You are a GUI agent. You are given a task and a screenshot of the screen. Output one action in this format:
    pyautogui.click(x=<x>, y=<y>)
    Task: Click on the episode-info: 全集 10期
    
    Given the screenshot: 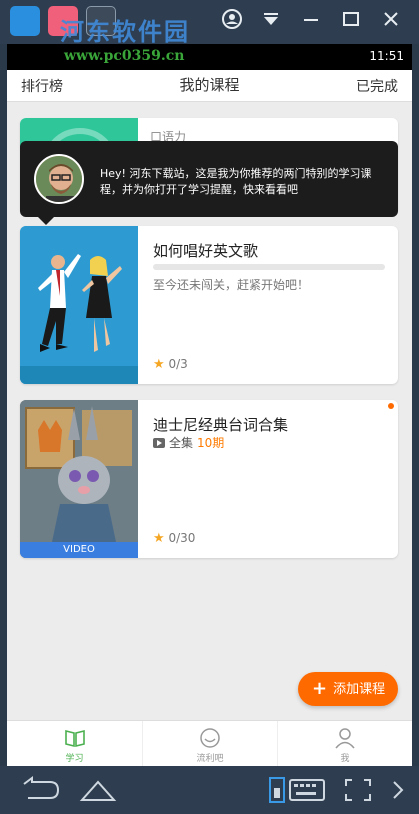 What is the action you would take?
    pyautogui.click(x=188, y=442)
    